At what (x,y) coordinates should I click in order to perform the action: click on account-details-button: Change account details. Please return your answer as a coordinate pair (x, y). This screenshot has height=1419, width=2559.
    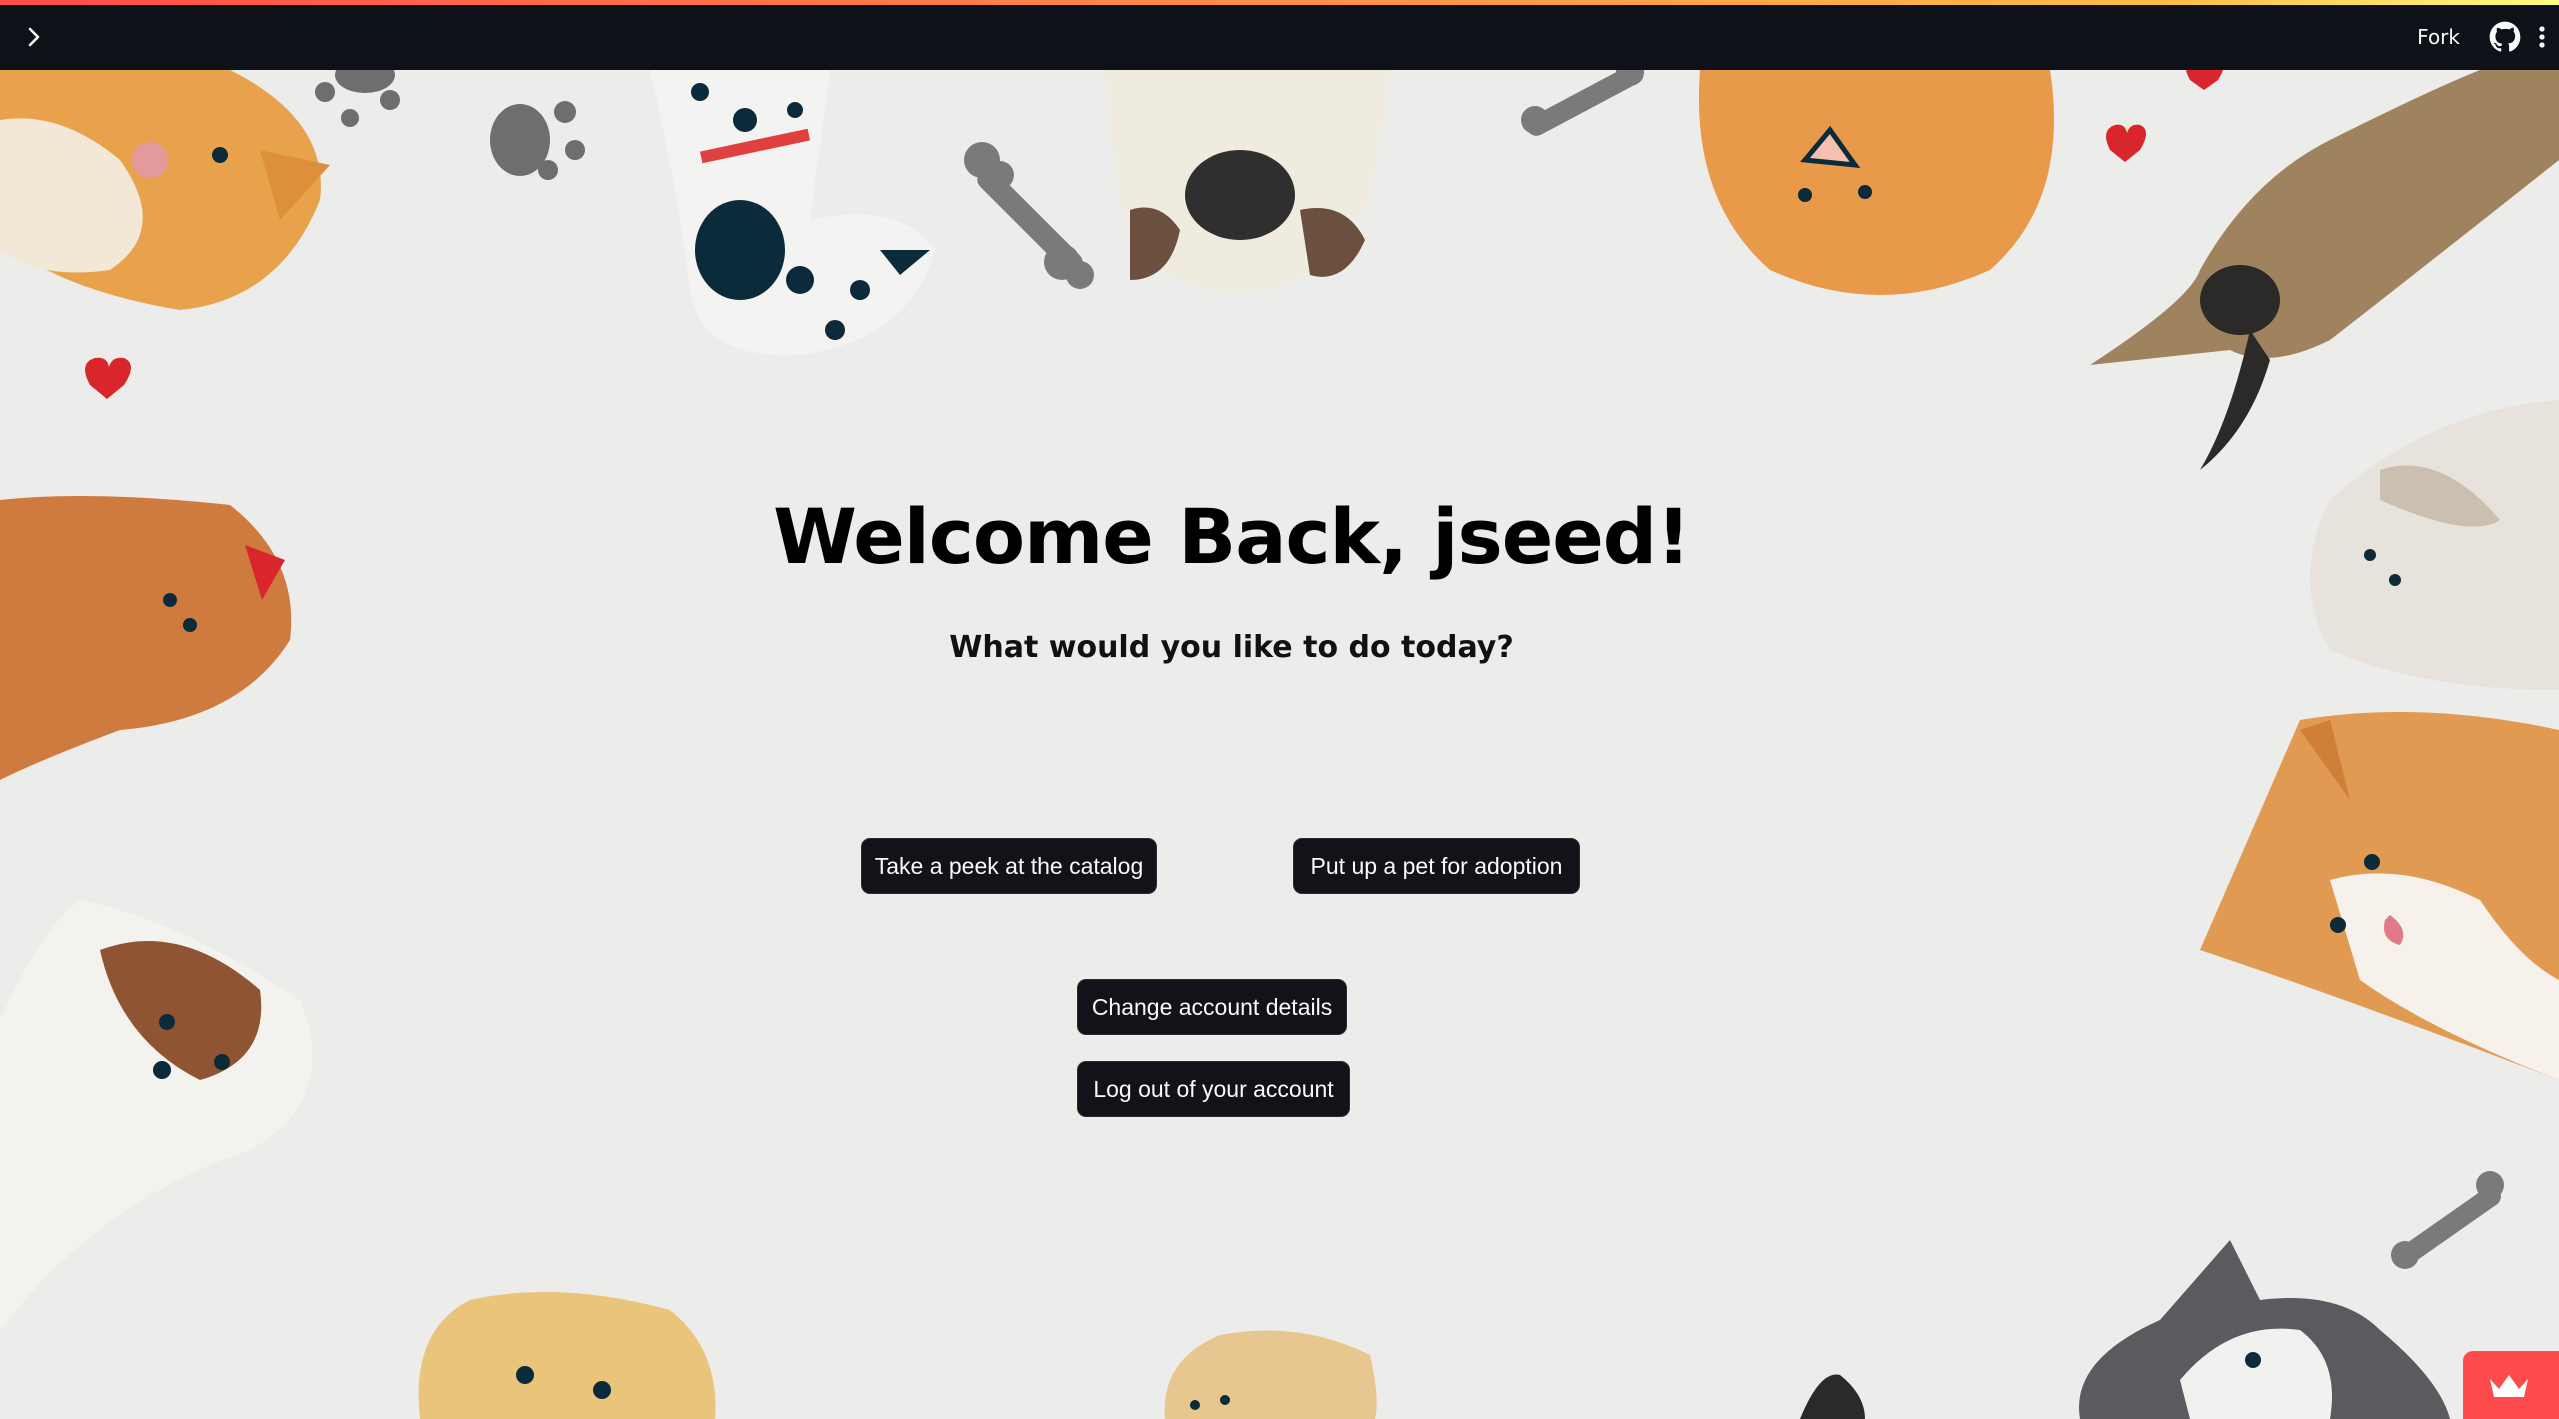
    Looking at the image, I should click on (1212, 1007).